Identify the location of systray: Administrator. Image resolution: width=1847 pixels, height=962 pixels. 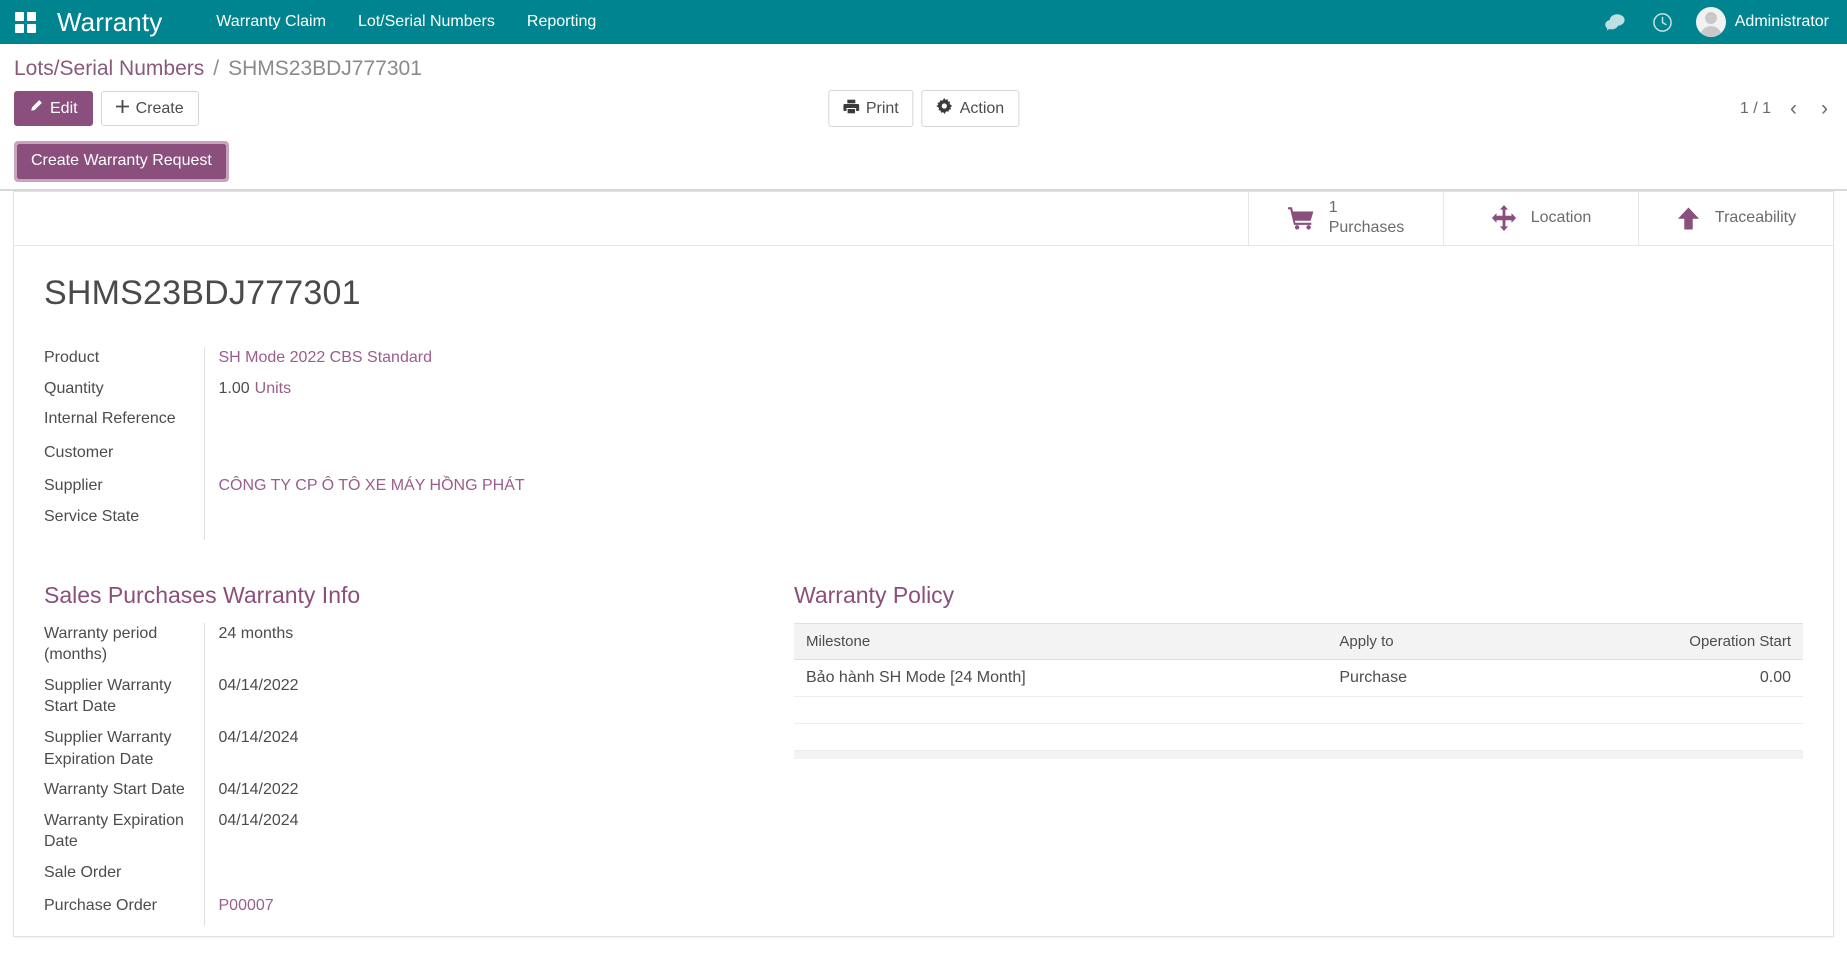
(1712, 22).